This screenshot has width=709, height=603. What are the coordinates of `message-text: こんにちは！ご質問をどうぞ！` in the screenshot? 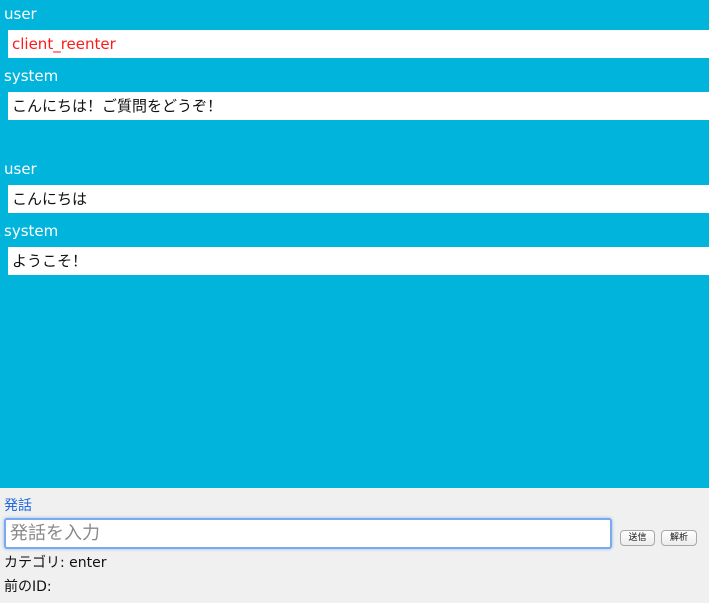 It's located at (358, 106).